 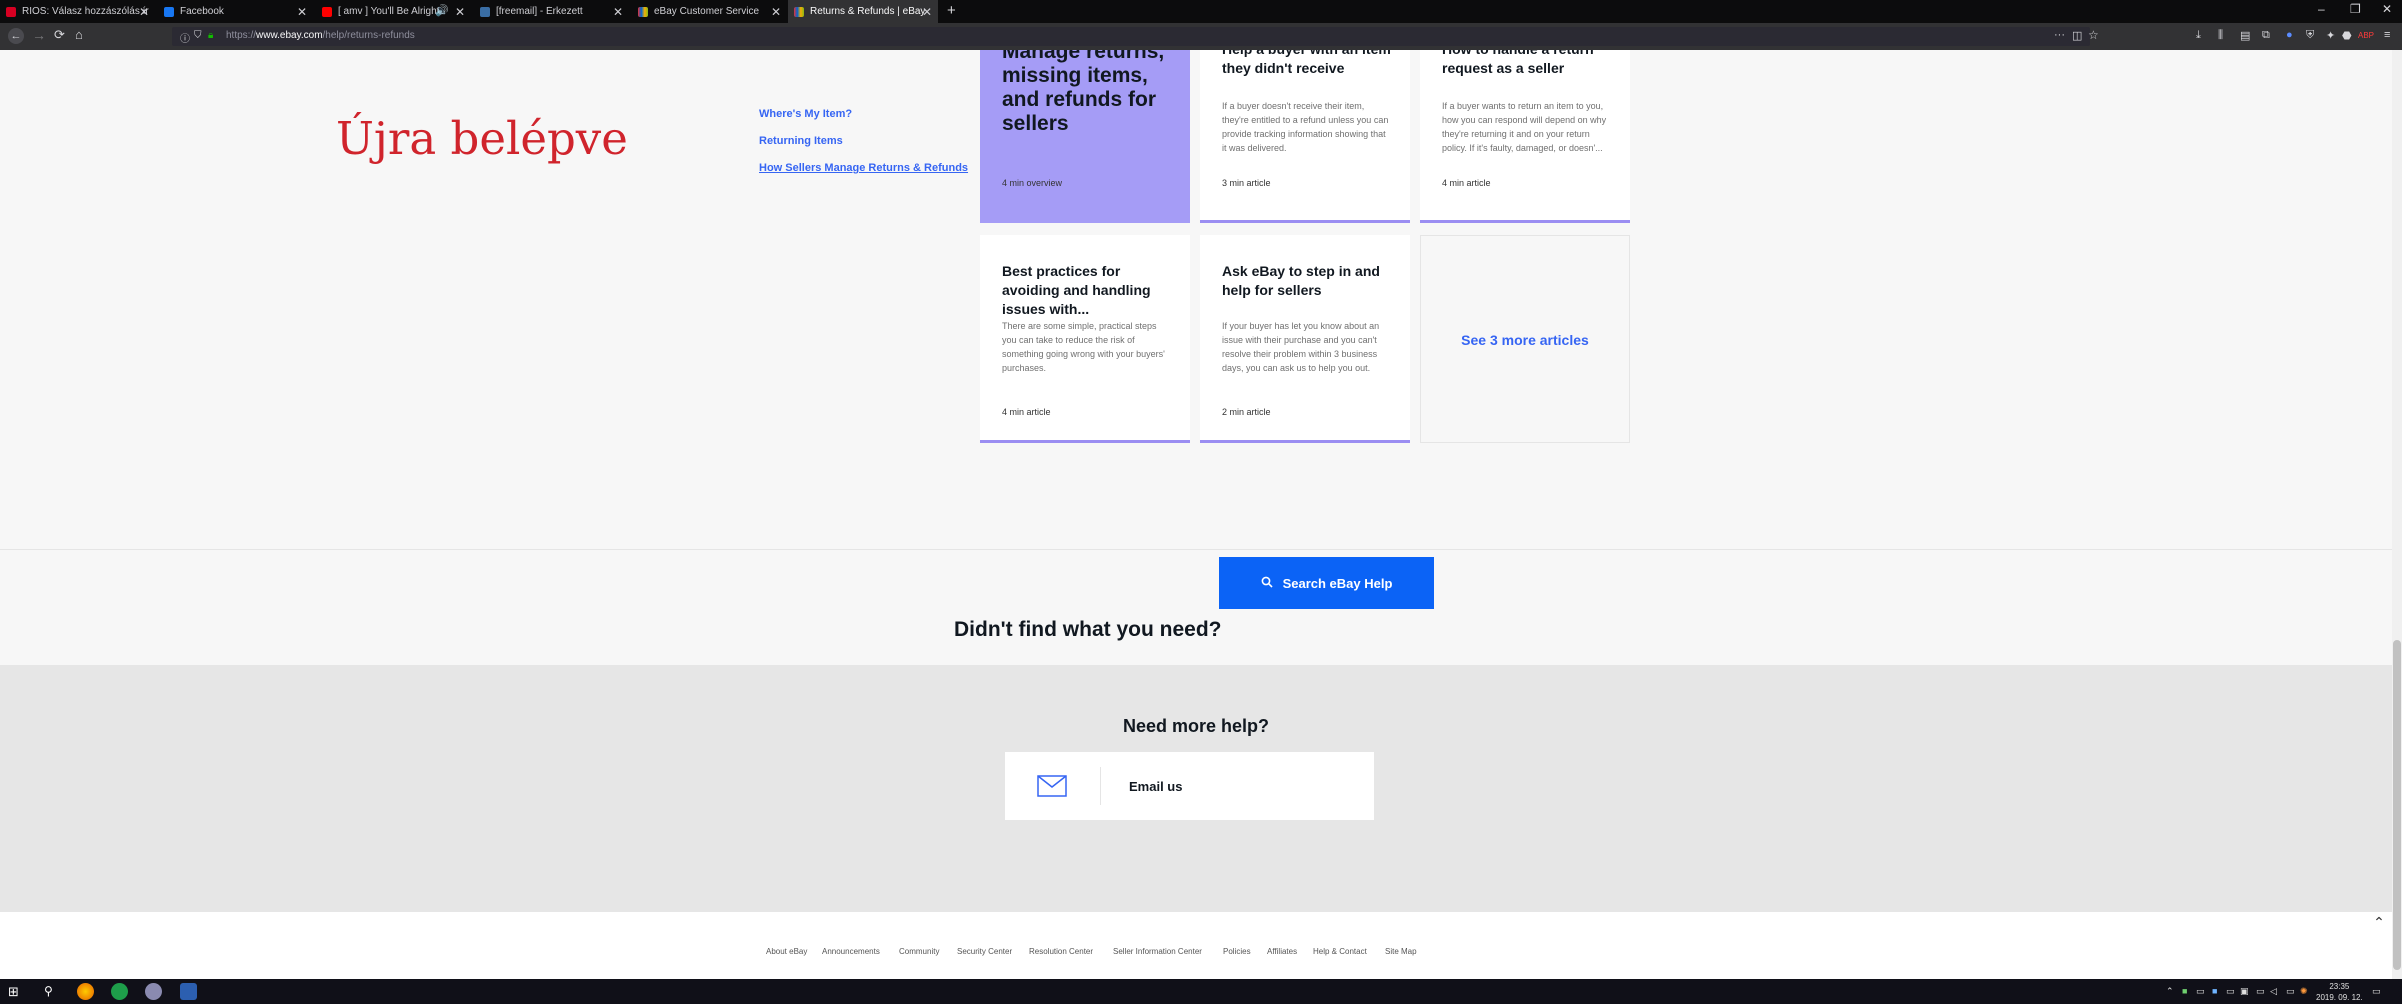 I want to click on firefox-icon, so click(x=85, y=991).